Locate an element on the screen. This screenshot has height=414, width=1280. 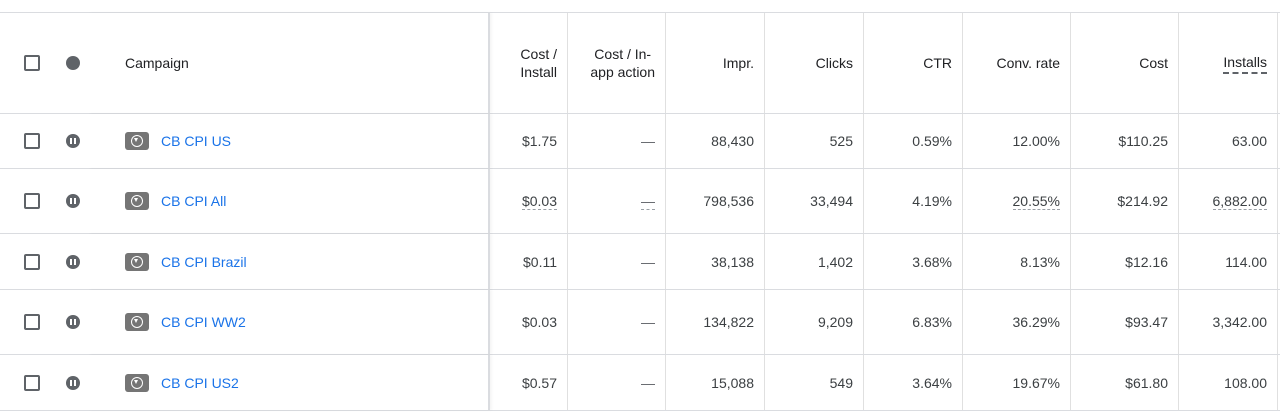
installs-cell: 3,342.00 is located at coordinates (1228, 322).